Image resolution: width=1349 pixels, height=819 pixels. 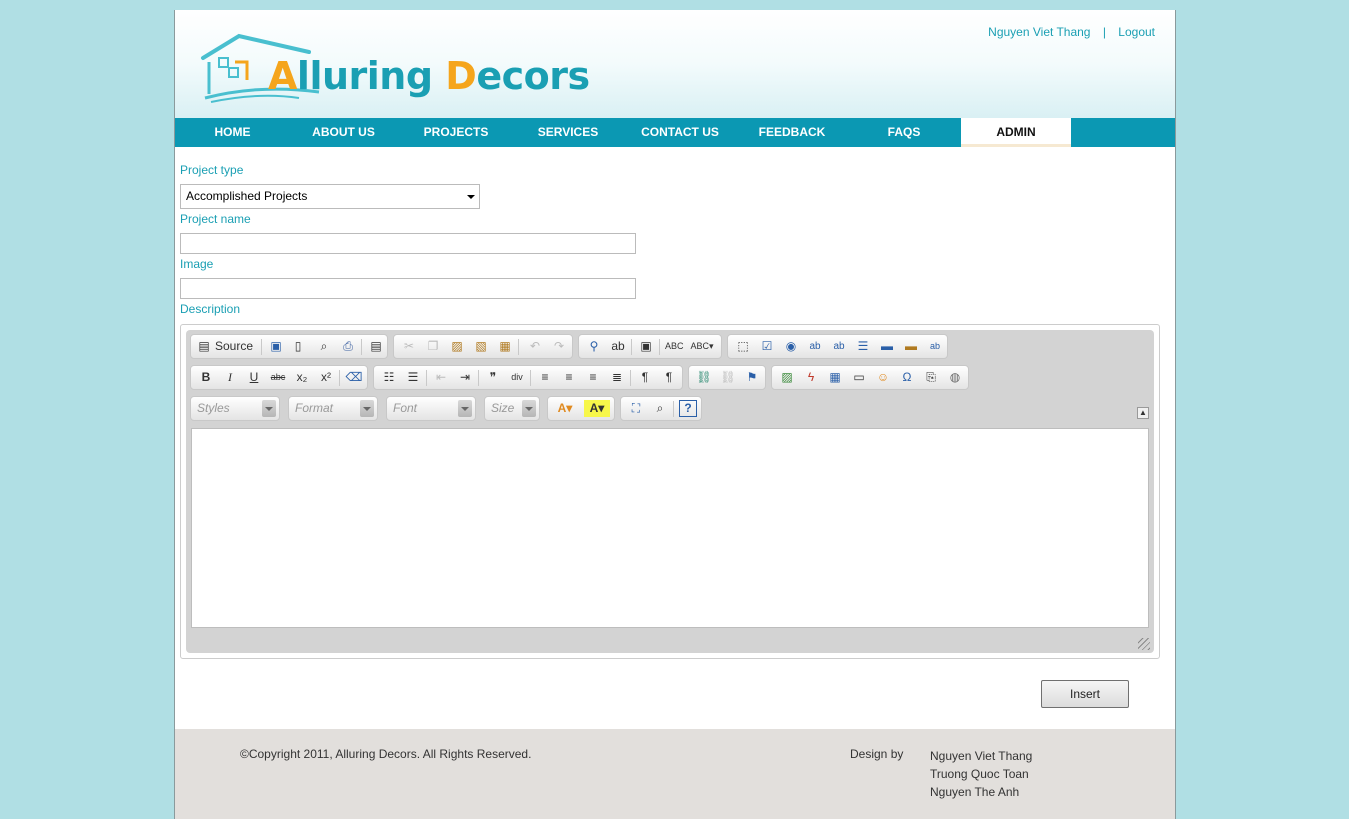 I want to click on toolbar-group-tools: ⛶ ⌕ ?, so click(x=661, y=408).